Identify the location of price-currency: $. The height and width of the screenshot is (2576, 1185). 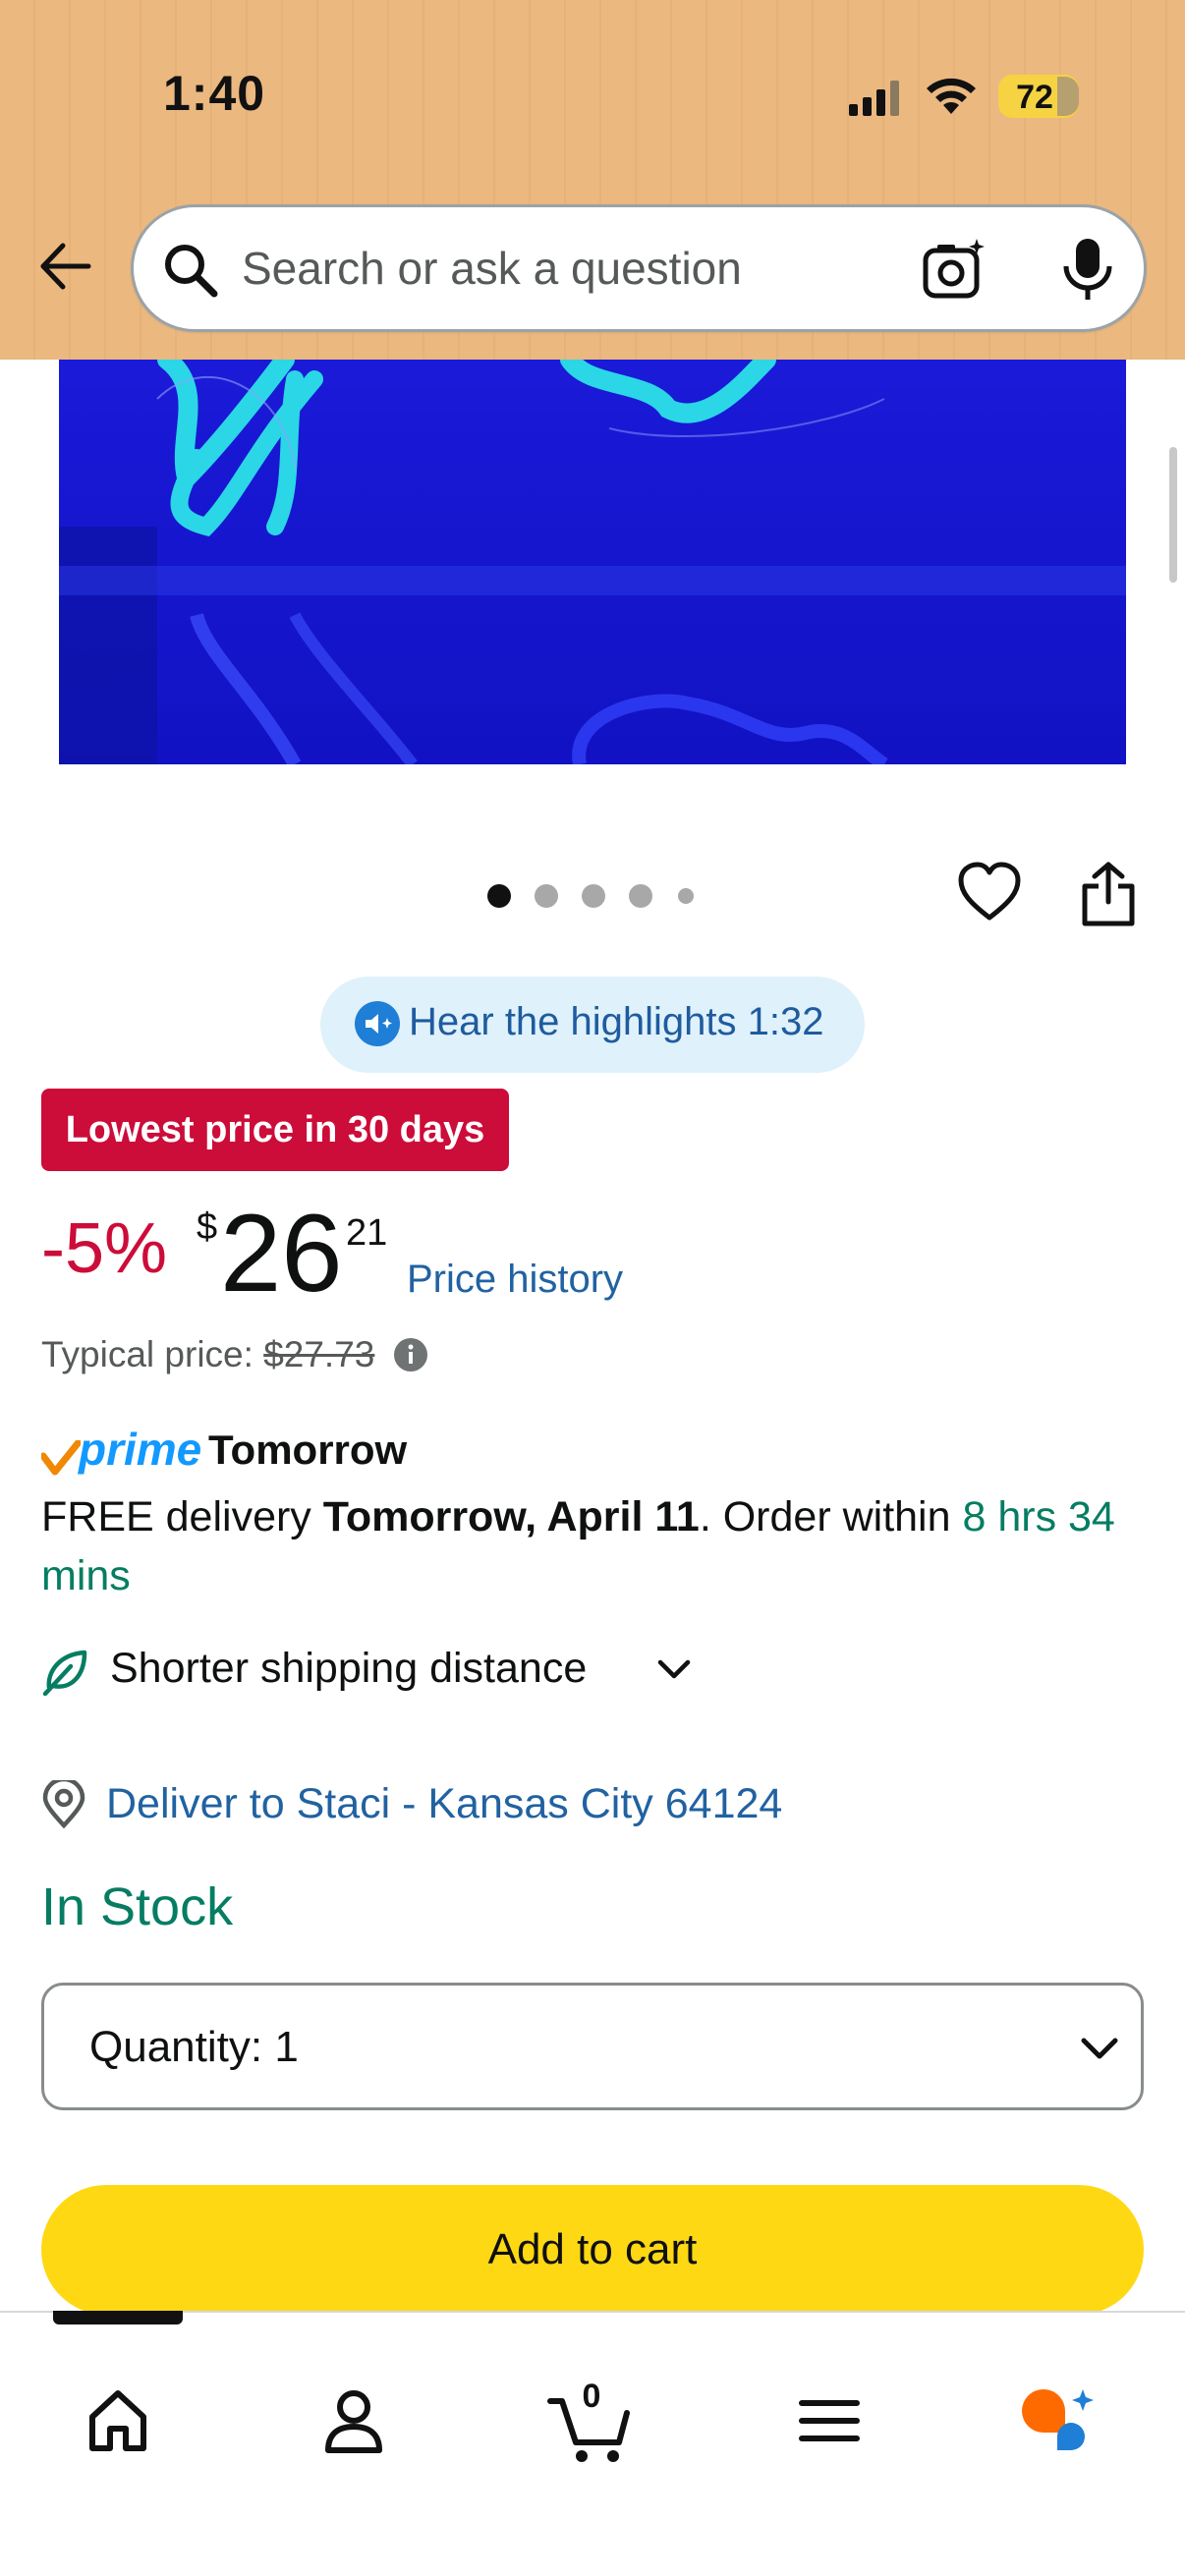
(208, 1227).